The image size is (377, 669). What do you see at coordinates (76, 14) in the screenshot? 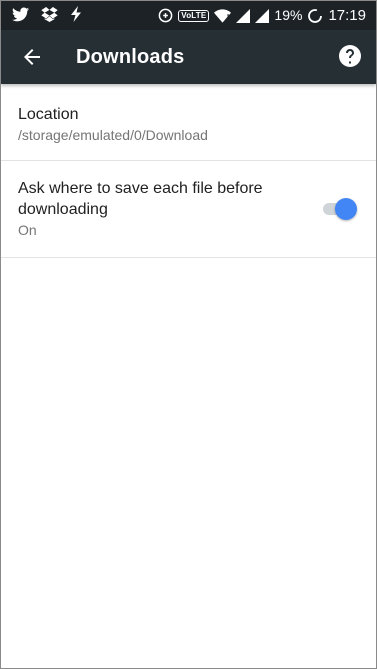
I see `flash-icon` at bounding box center [76, 14].